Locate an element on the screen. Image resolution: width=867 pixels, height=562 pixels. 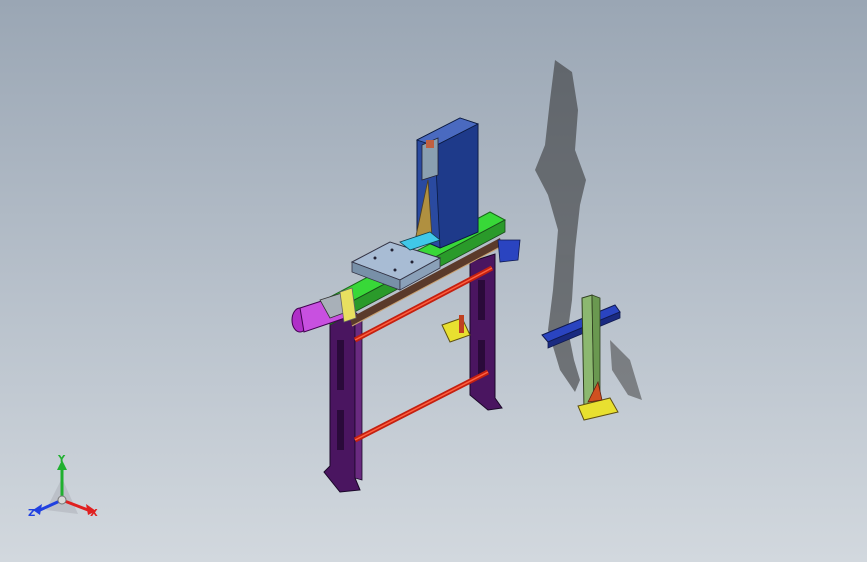
coordinate-triad: Y X Z is located at coordinates (63, 486).